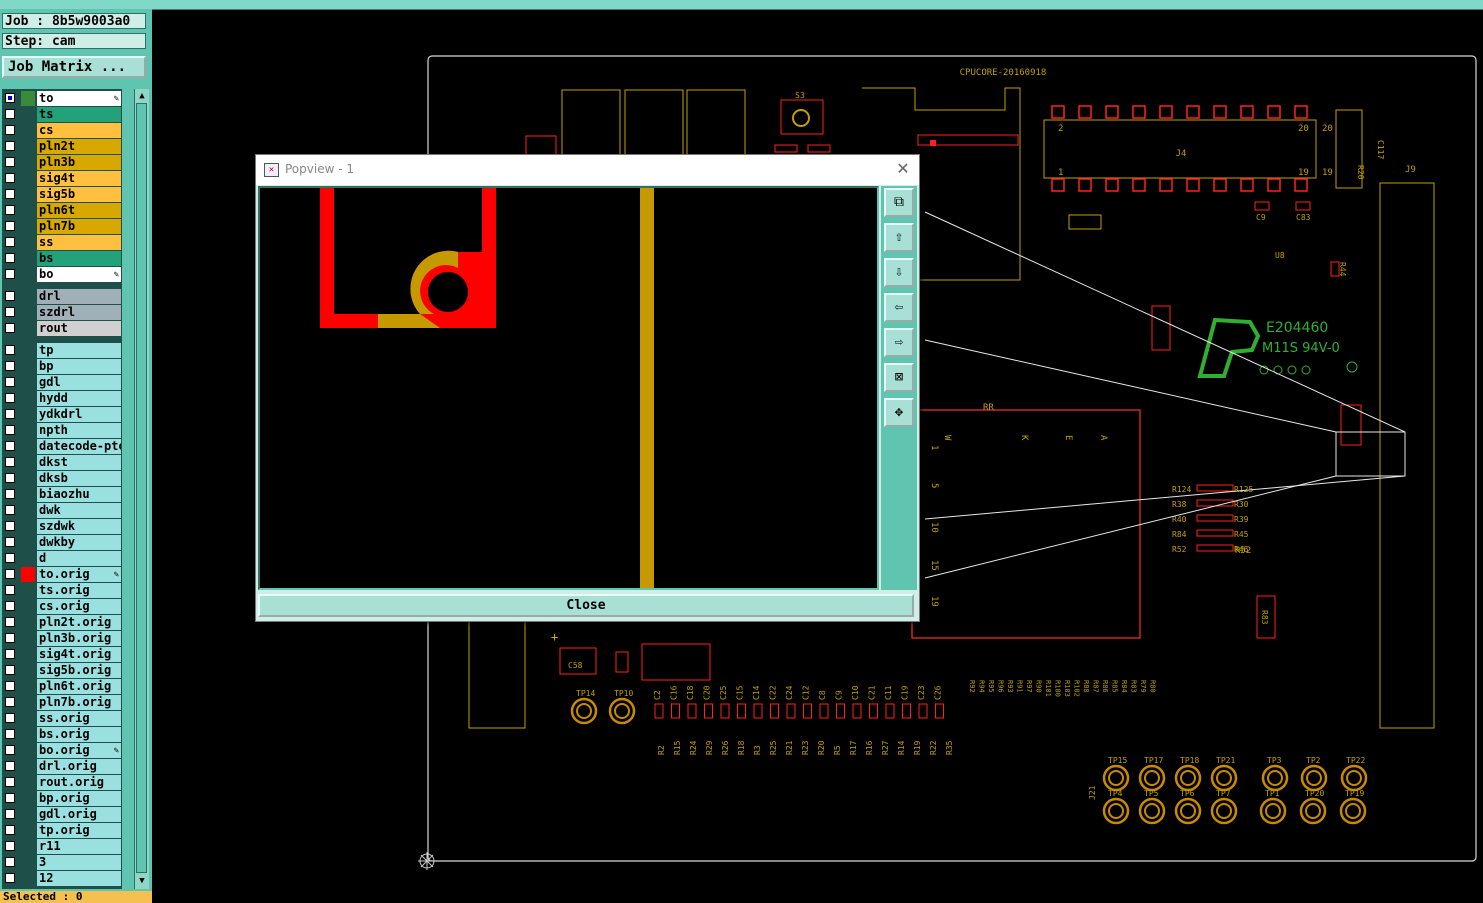 The width and height of the screenshot is (1483, 903). I want to click on layer-name: to ✎, so click(79, 98).